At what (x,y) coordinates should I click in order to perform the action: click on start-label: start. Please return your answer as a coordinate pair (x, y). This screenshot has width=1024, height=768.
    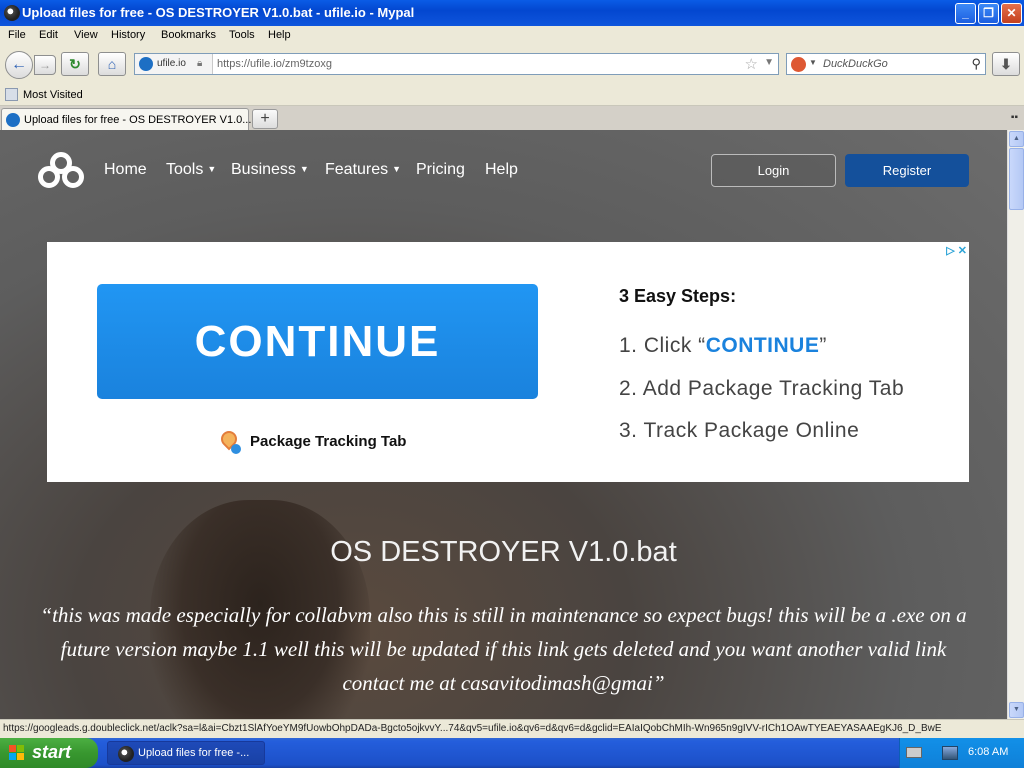
    Looking at the image, I should click on (52, 752).